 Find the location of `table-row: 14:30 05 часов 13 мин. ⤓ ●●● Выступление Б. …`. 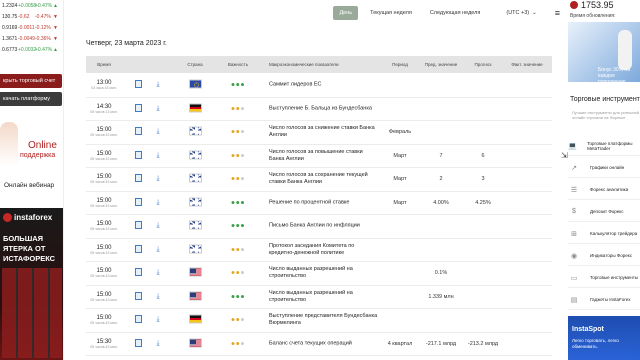

table-row: 14:30 05 часов 13 мин. ⤓ ●●● Выступление Б. … is located at coordinates (319, 109).